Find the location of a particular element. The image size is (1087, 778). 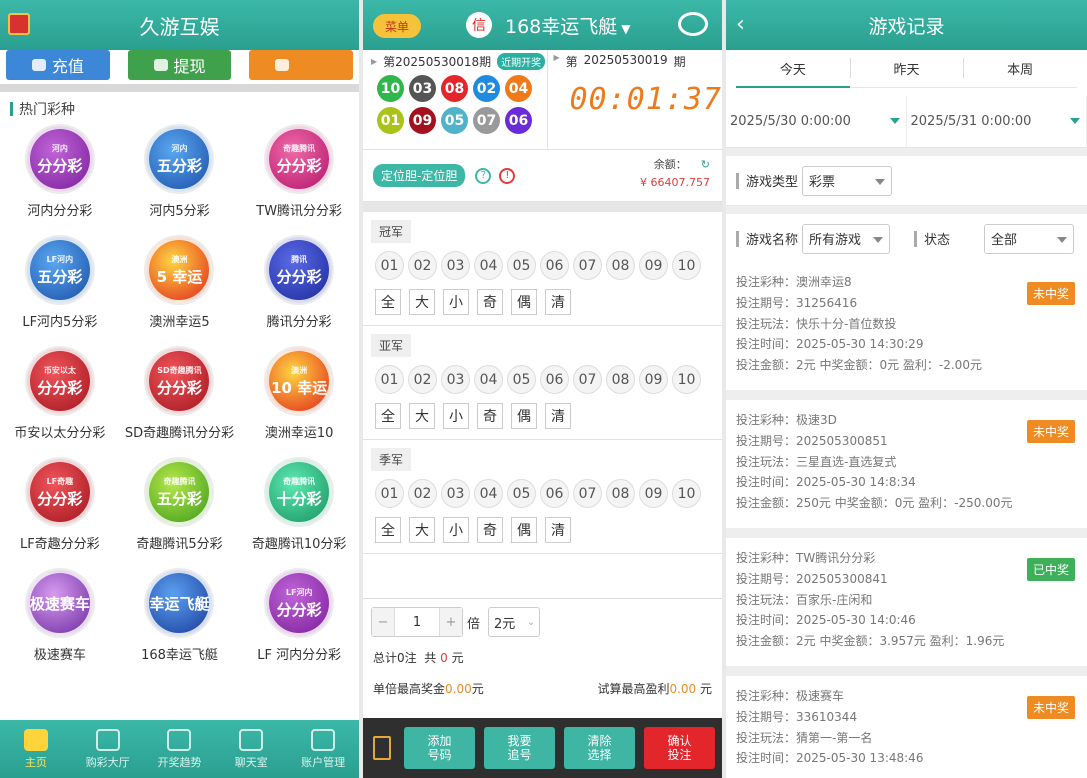

tab-home: 主页 is located at coordinates (36, 749).